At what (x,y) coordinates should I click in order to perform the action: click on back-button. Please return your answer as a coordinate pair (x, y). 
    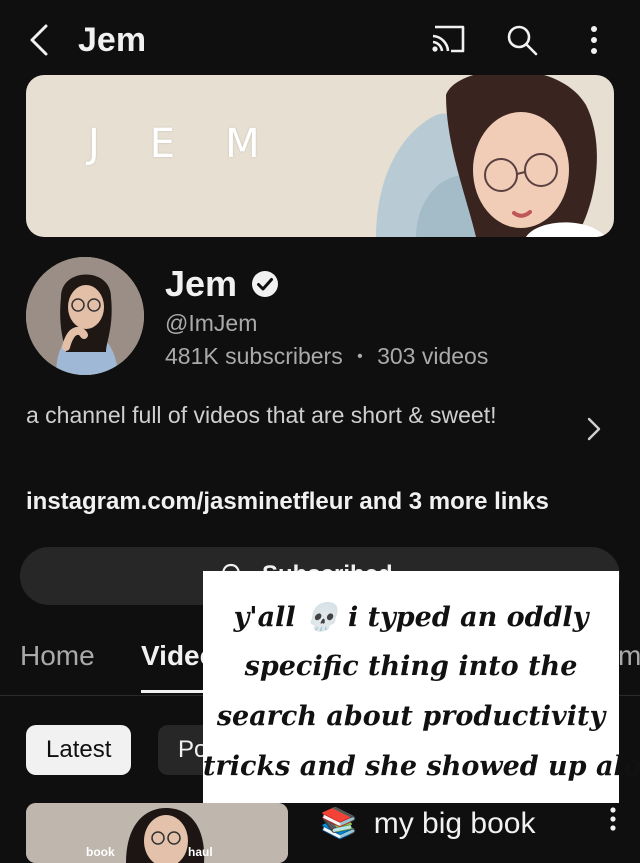
    Looking at the image, I should click on (42, 40).